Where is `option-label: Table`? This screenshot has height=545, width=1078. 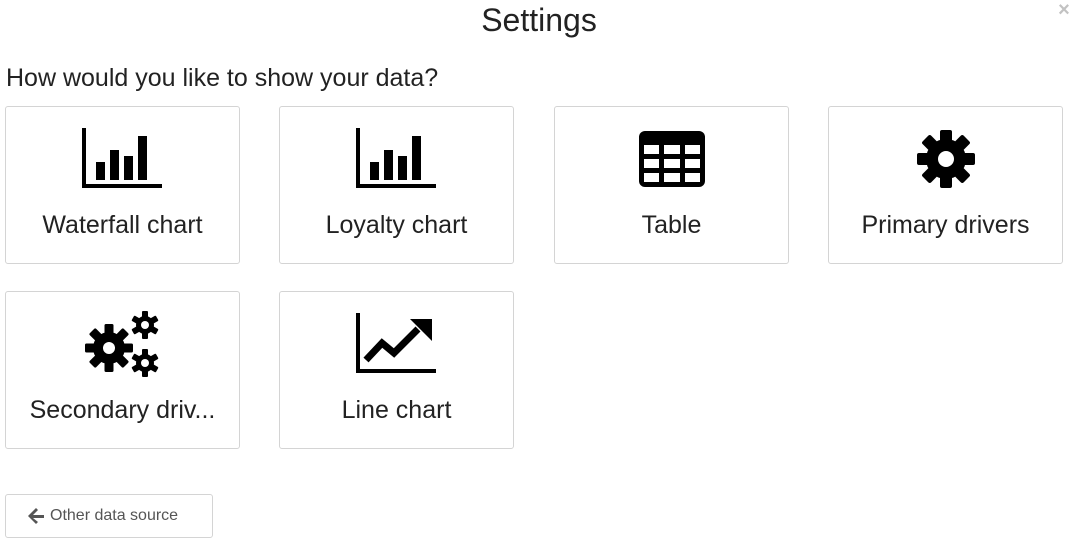
option-label: Table is located at coordinates (671, 225).